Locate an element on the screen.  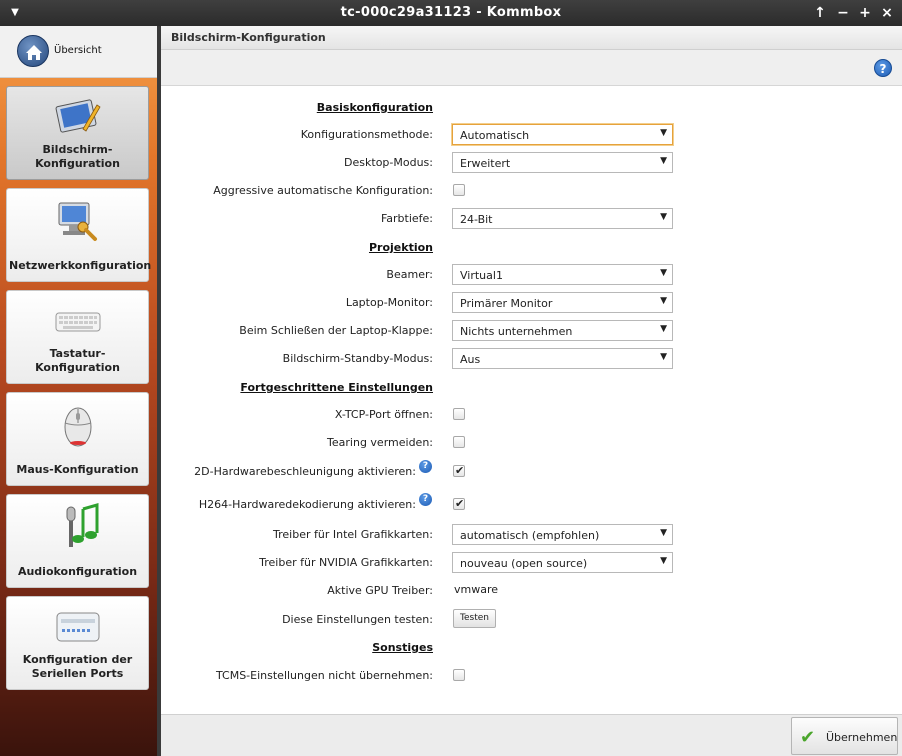
select-value: Automatisch is located at coordinates (495, 135).